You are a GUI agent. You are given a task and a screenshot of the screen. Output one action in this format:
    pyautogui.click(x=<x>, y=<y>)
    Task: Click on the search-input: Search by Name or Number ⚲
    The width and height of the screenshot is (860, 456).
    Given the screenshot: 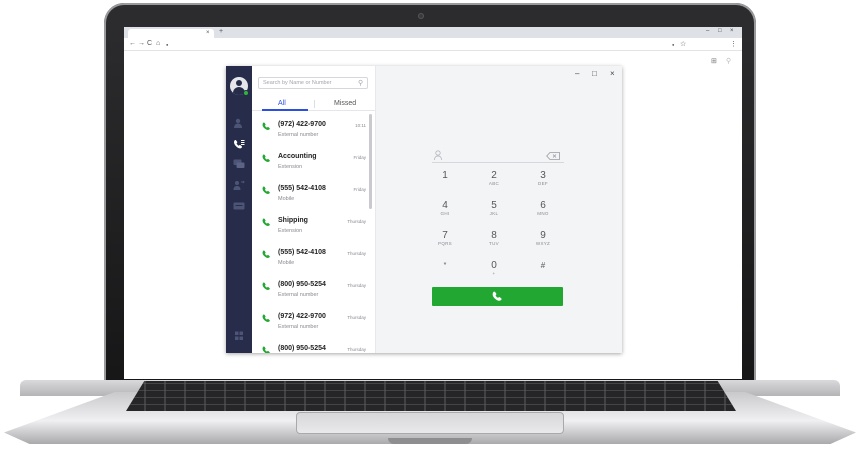 What is the action you would take?
    pyautogui.click(x=313, y=83)
    